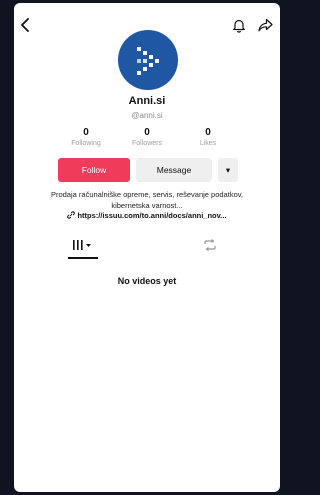 Image resolution: width=320 pixels, height=495 pixels. I want to click on logo-icon, so click(148, 61).